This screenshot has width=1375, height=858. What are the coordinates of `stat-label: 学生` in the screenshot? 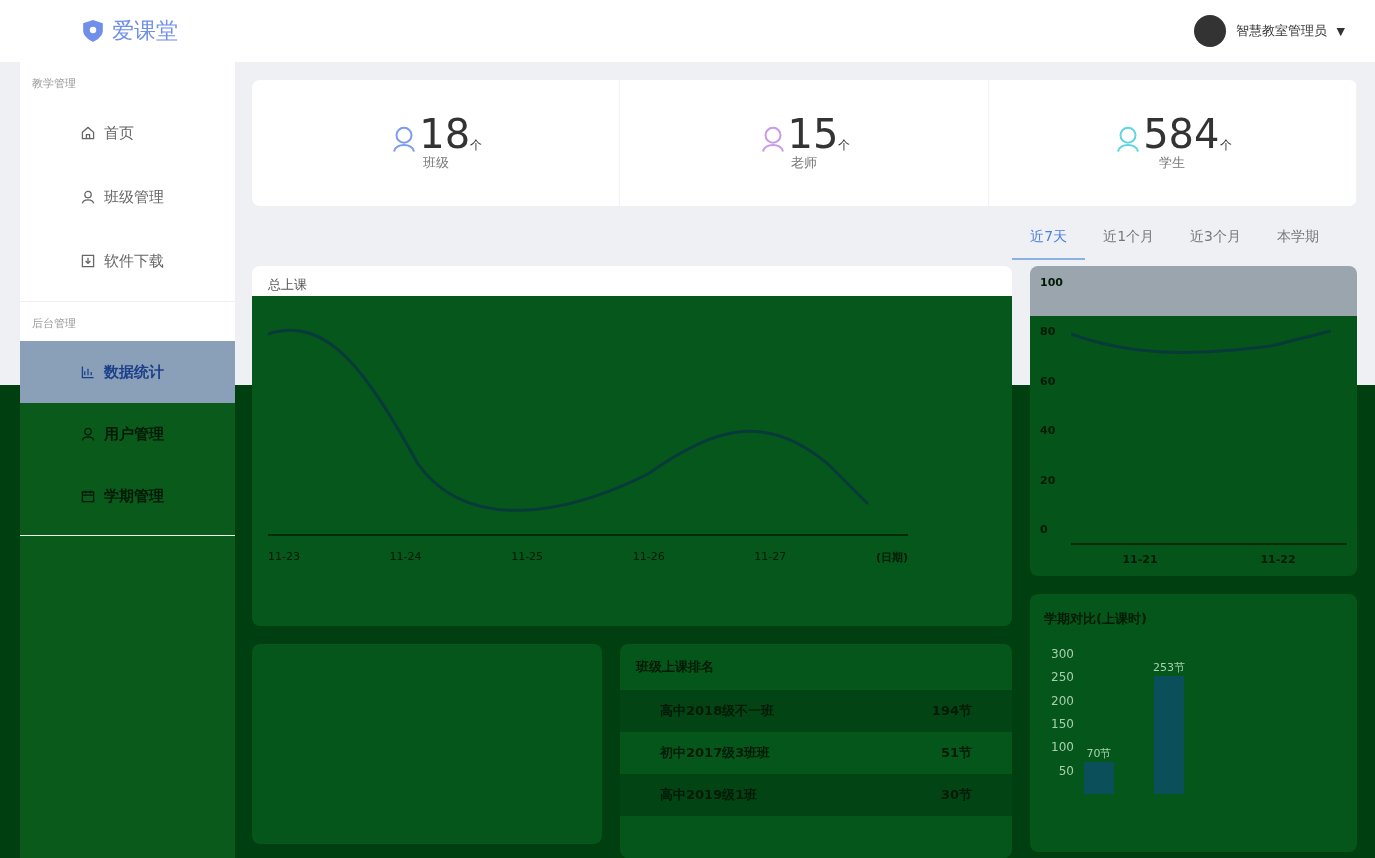 It's located at (1172, 163).